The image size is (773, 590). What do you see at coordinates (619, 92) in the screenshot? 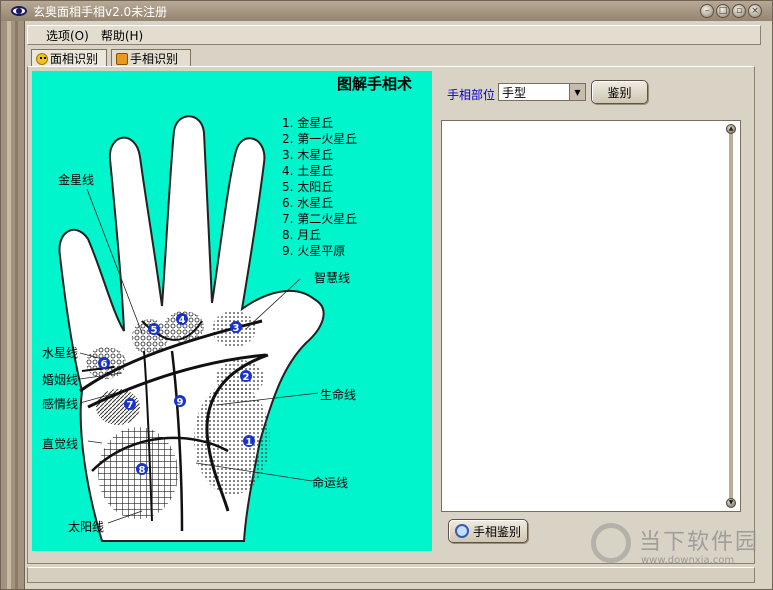
I see `identify-button: 鉴别` at bounding box center [619, 92].